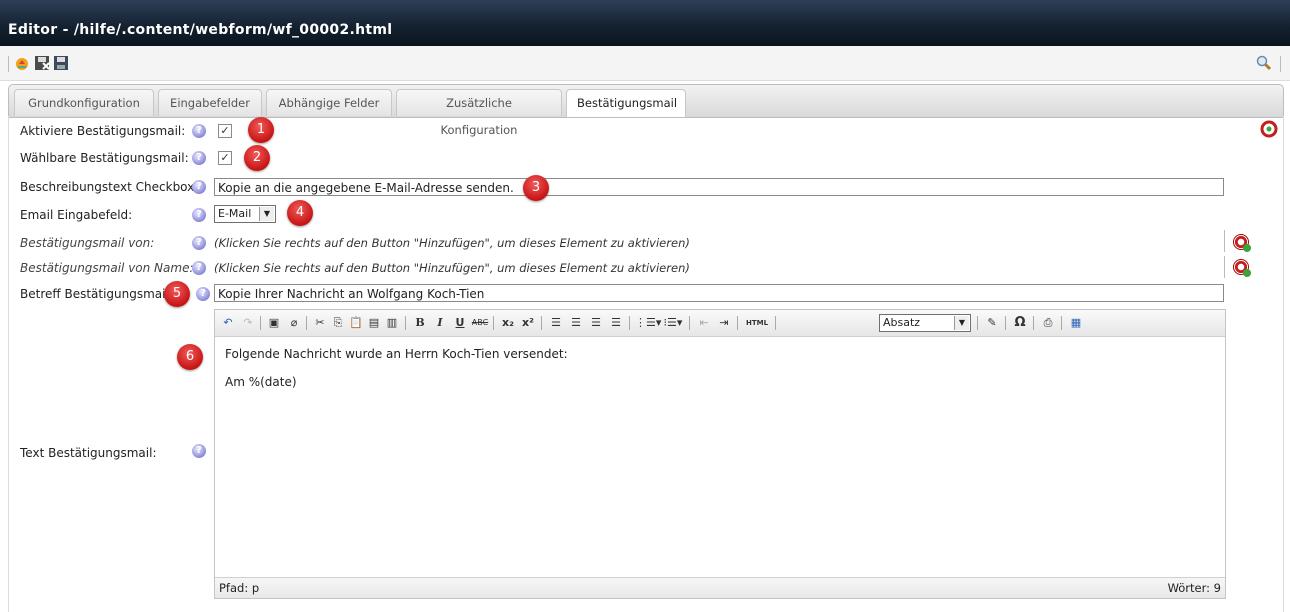 This screenshot has width=1290, height=612. Describe the element at coordinates (228, 323) in the screenshot. I see `undo-icon: ↶` at that location.